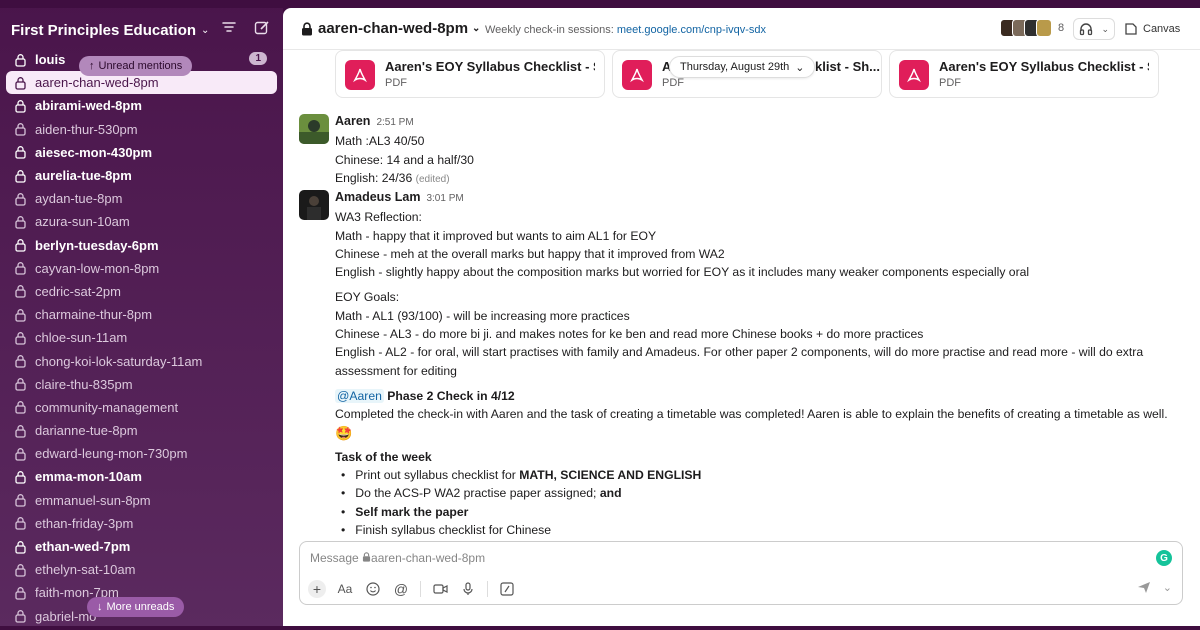  What do you see at coordinates (373, 589) in the screenshot?
I see `emoji-icon` at bounding box center [373, 589].